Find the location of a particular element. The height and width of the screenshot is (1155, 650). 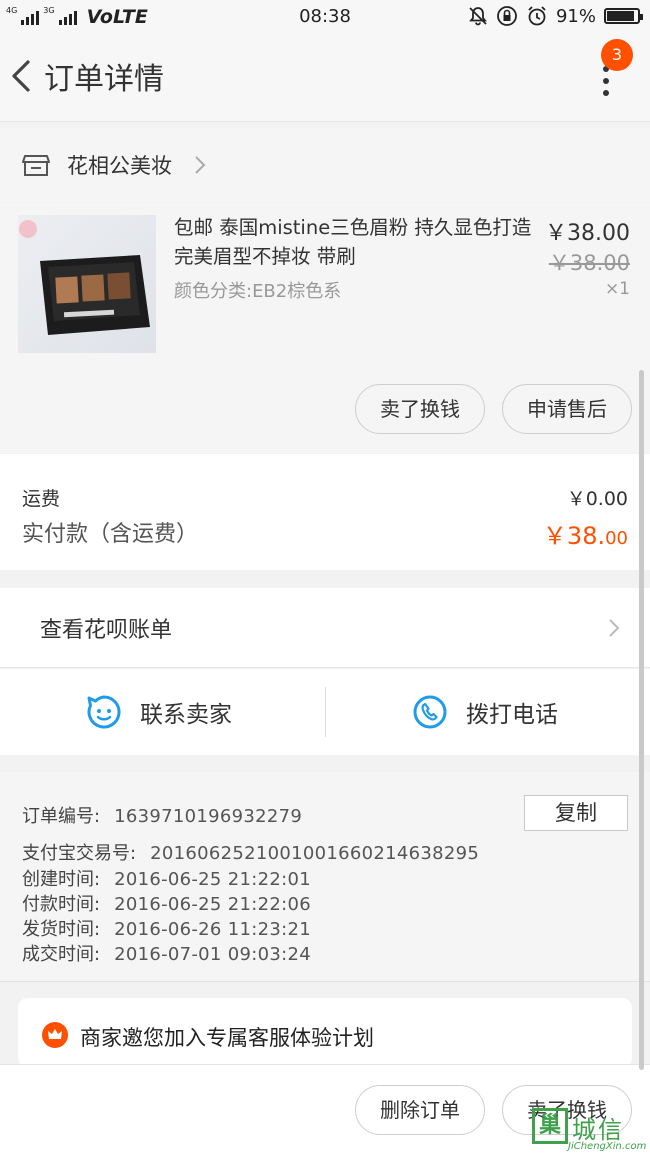

watermark-text: 城信 is located at coordinates (598, 1130).